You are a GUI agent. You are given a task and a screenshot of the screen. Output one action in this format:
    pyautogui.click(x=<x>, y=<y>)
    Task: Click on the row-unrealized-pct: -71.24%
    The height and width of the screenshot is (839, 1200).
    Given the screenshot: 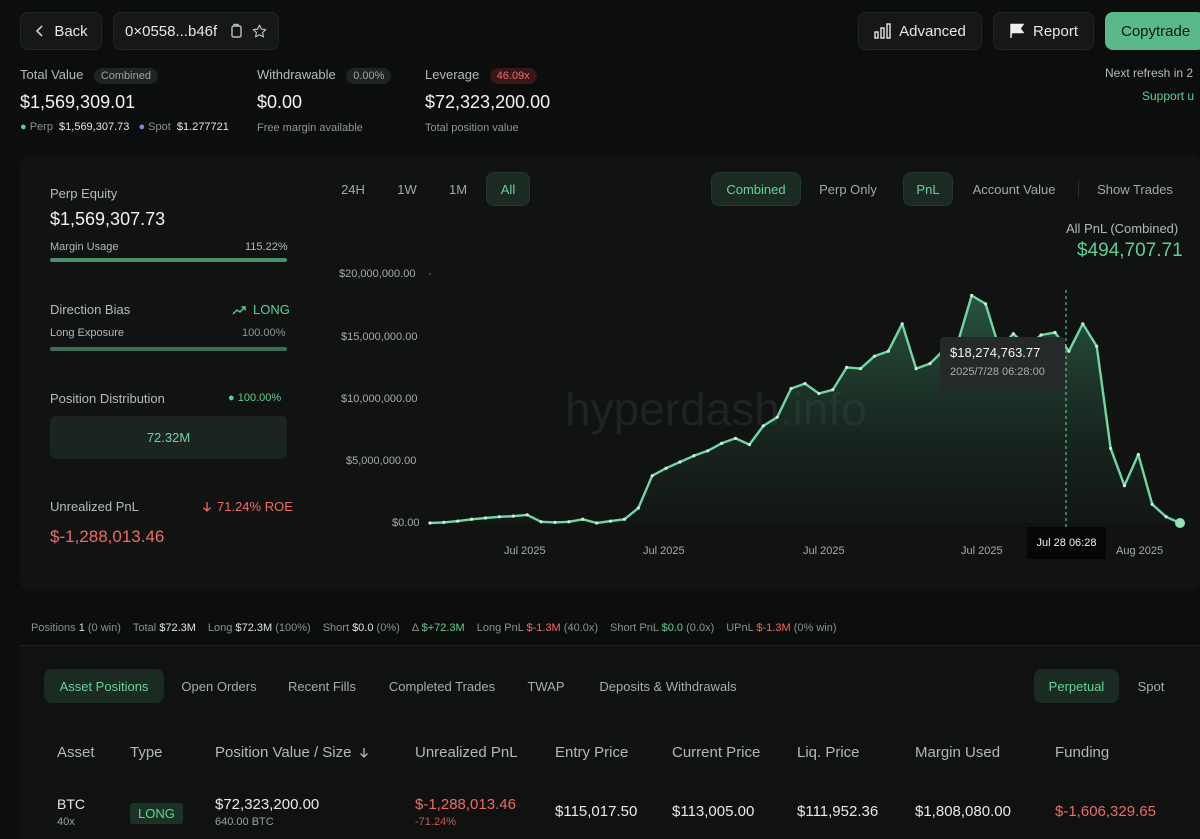 What is the action you would take?
    pyautogui.click(x=435, y=822)
    